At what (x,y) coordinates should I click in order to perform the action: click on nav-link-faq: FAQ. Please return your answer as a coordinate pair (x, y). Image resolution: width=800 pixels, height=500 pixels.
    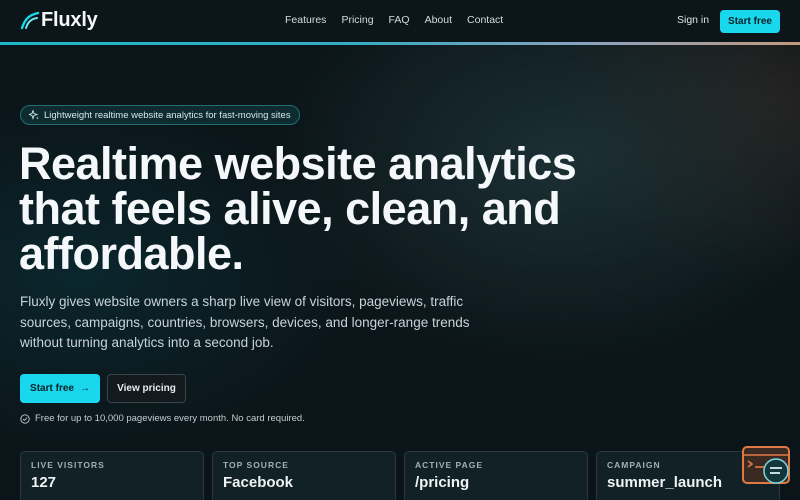
    Looking at the image, I should click on (399, 20).